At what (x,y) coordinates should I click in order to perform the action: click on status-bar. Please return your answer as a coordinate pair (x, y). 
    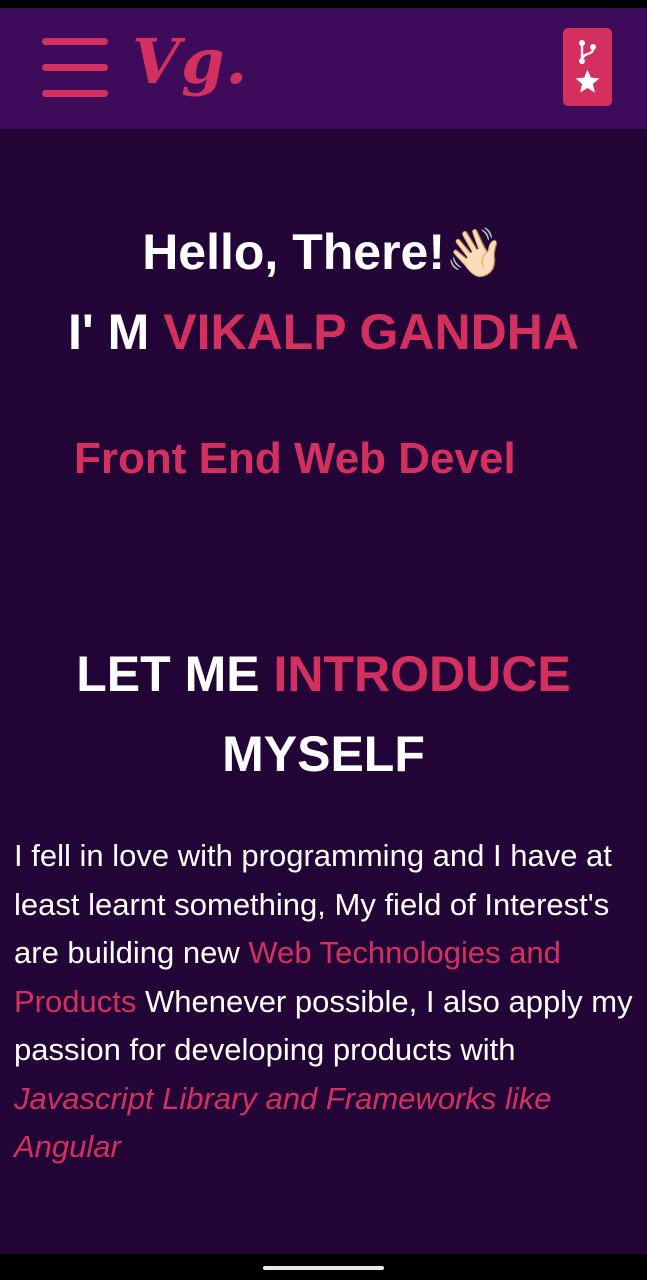
    Looking at the image, I should click on (323, 4).